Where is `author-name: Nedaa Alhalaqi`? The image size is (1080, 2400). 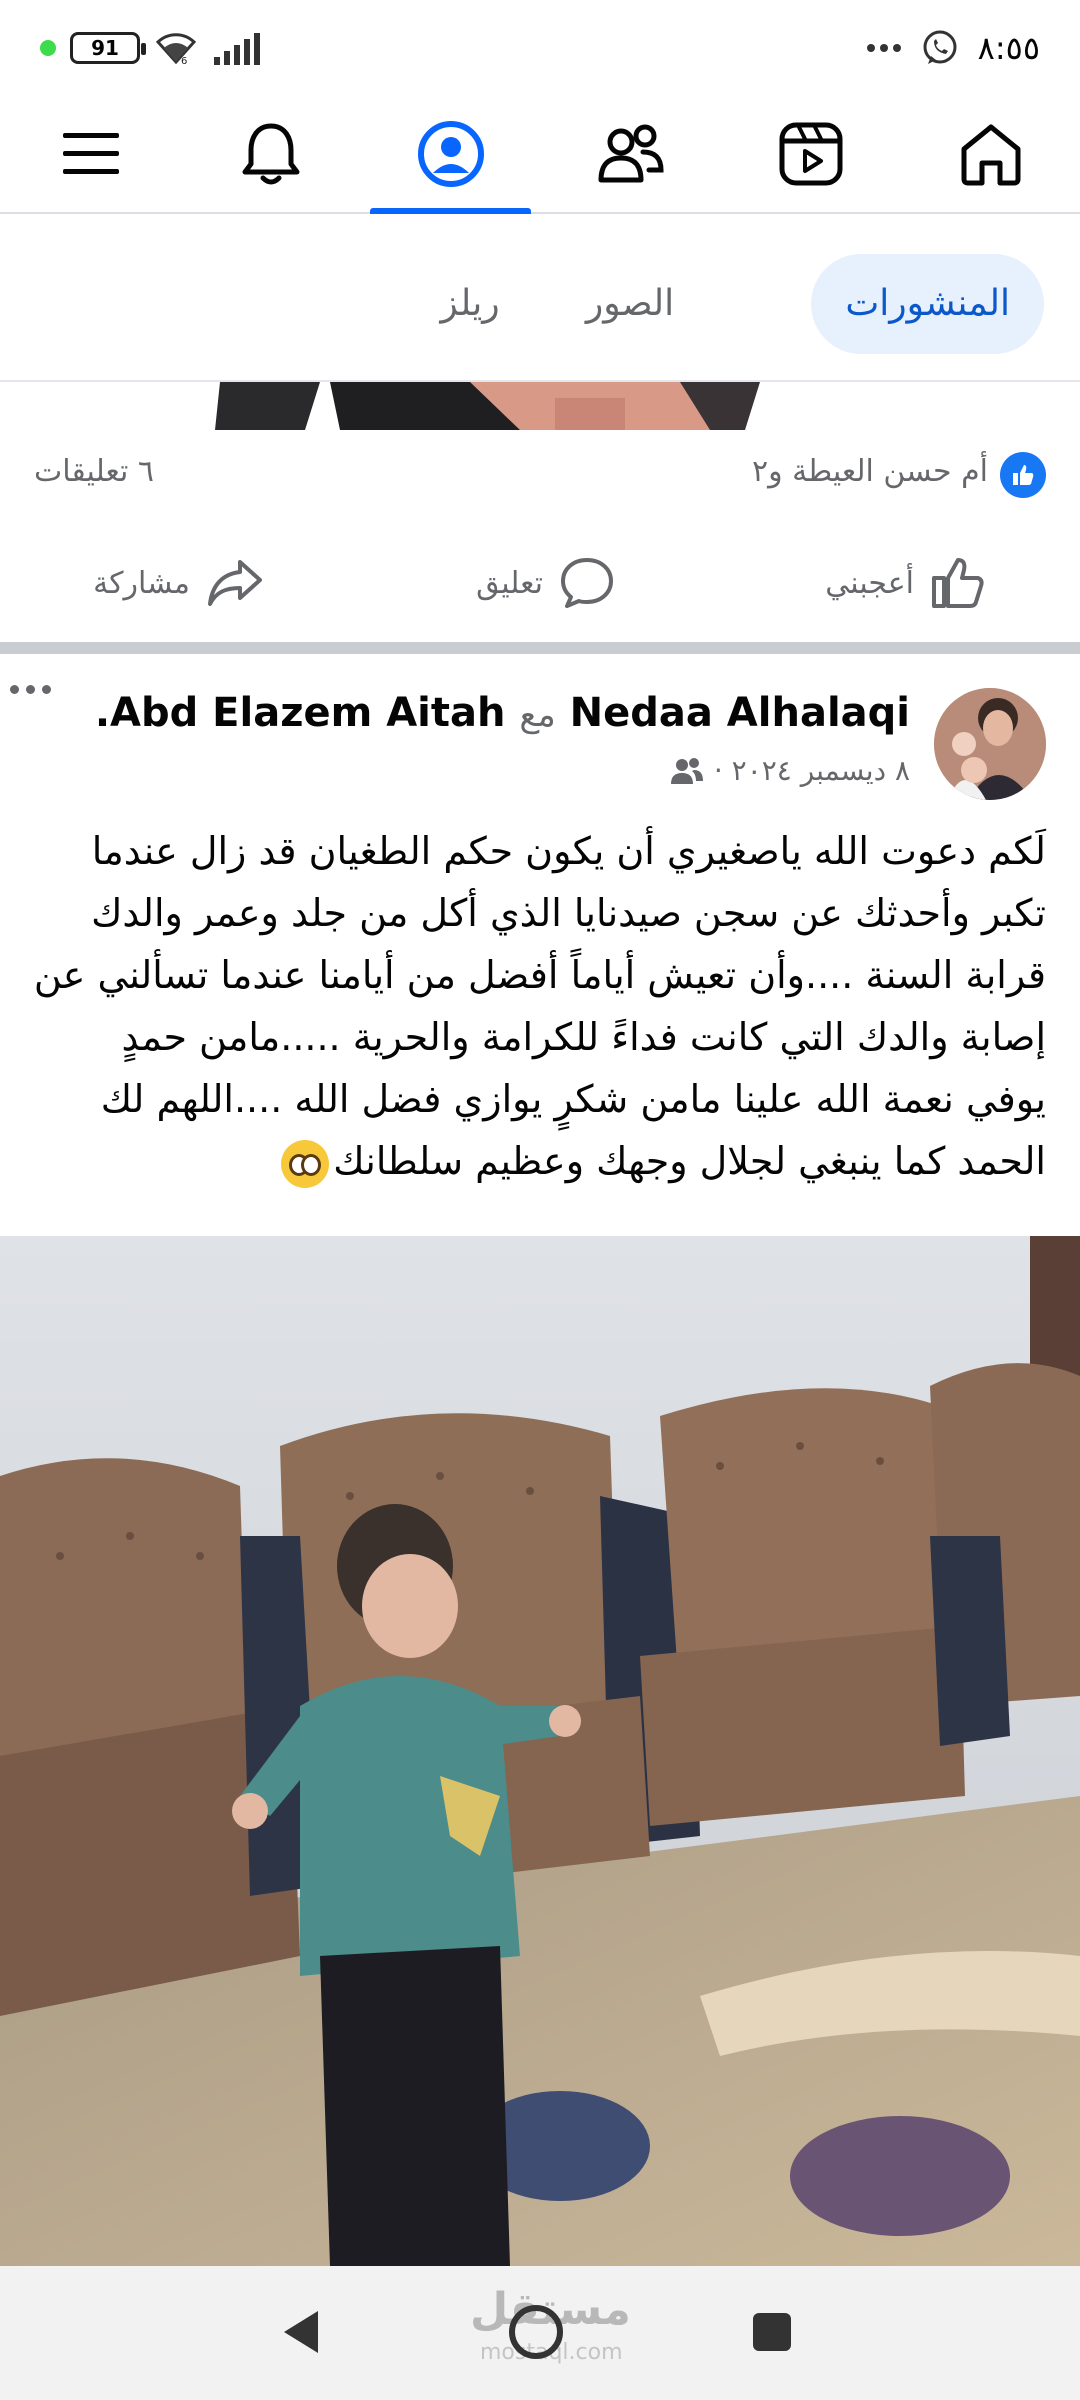 author-name: Nedaa Alhalaqi is located at coordinates (740, 713).